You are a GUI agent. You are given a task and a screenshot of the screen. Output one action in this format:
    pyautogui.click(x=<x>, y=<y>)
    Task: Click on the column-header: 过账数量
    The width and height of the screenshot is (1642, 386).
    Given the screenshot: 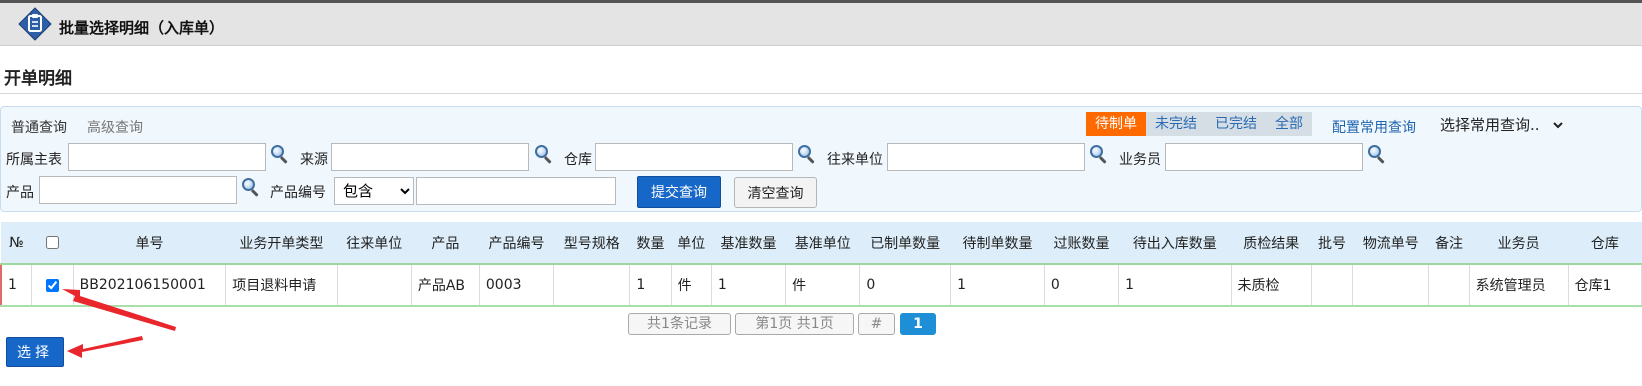 What is the action you would take?
    pyautogui.click(x=1081, y=243)
    